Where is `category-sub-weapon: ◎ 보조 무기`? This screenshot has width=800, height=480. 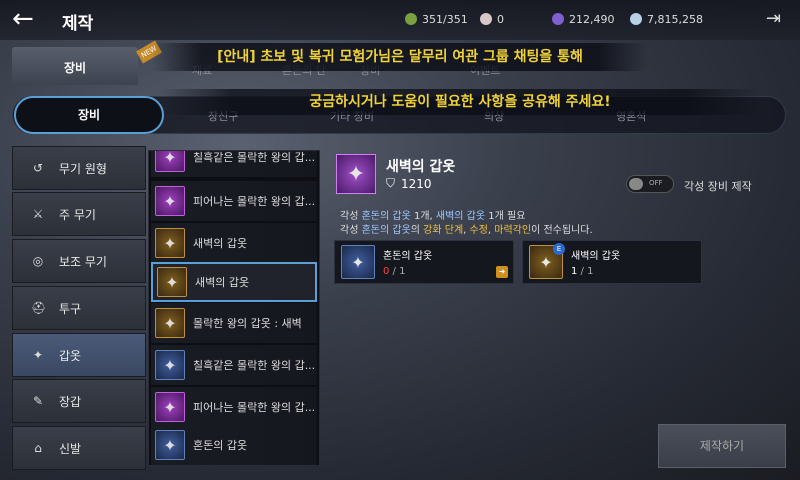
category-sub-weapon: ◎ 보조 무기 is located at coordinates (79, 261).